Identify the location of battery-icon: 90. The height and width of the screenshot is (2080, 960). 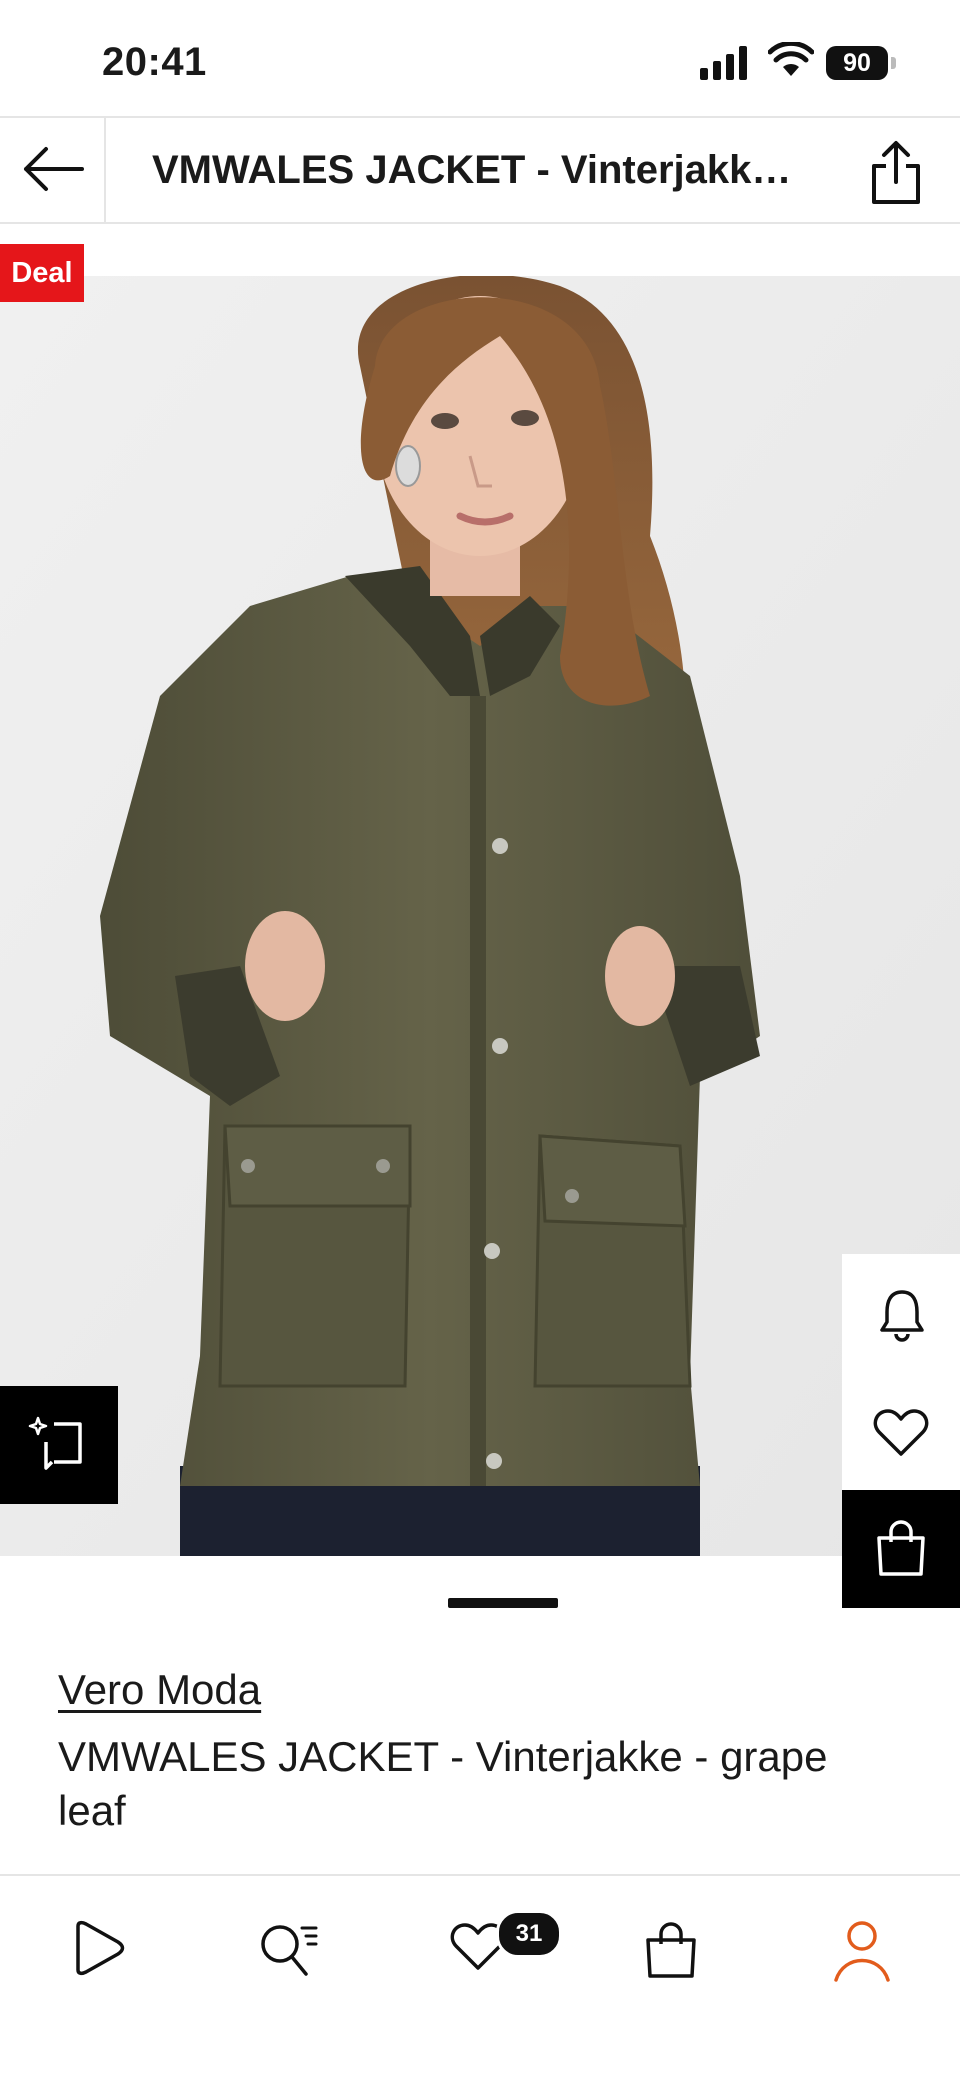
(862, 64).